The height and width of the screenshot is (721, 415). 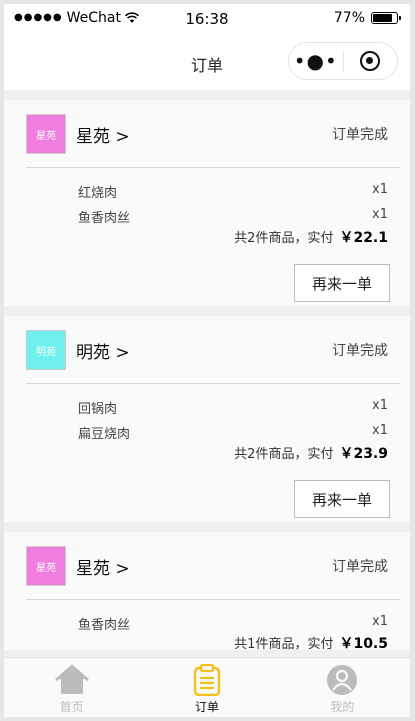 I want to click on item-name: 扁豆烧肉, so click(x=104, y=434).